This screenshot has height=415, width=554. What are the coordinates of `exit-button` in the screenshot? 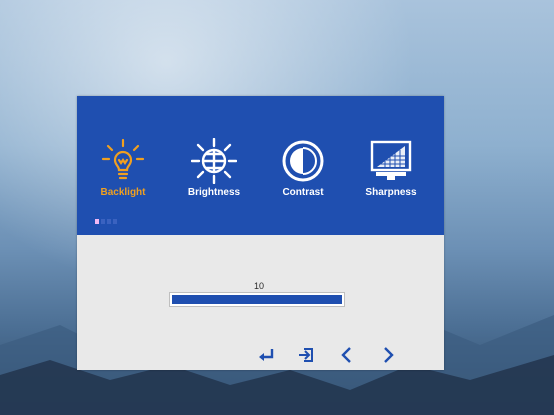 It's located at (306, 355).